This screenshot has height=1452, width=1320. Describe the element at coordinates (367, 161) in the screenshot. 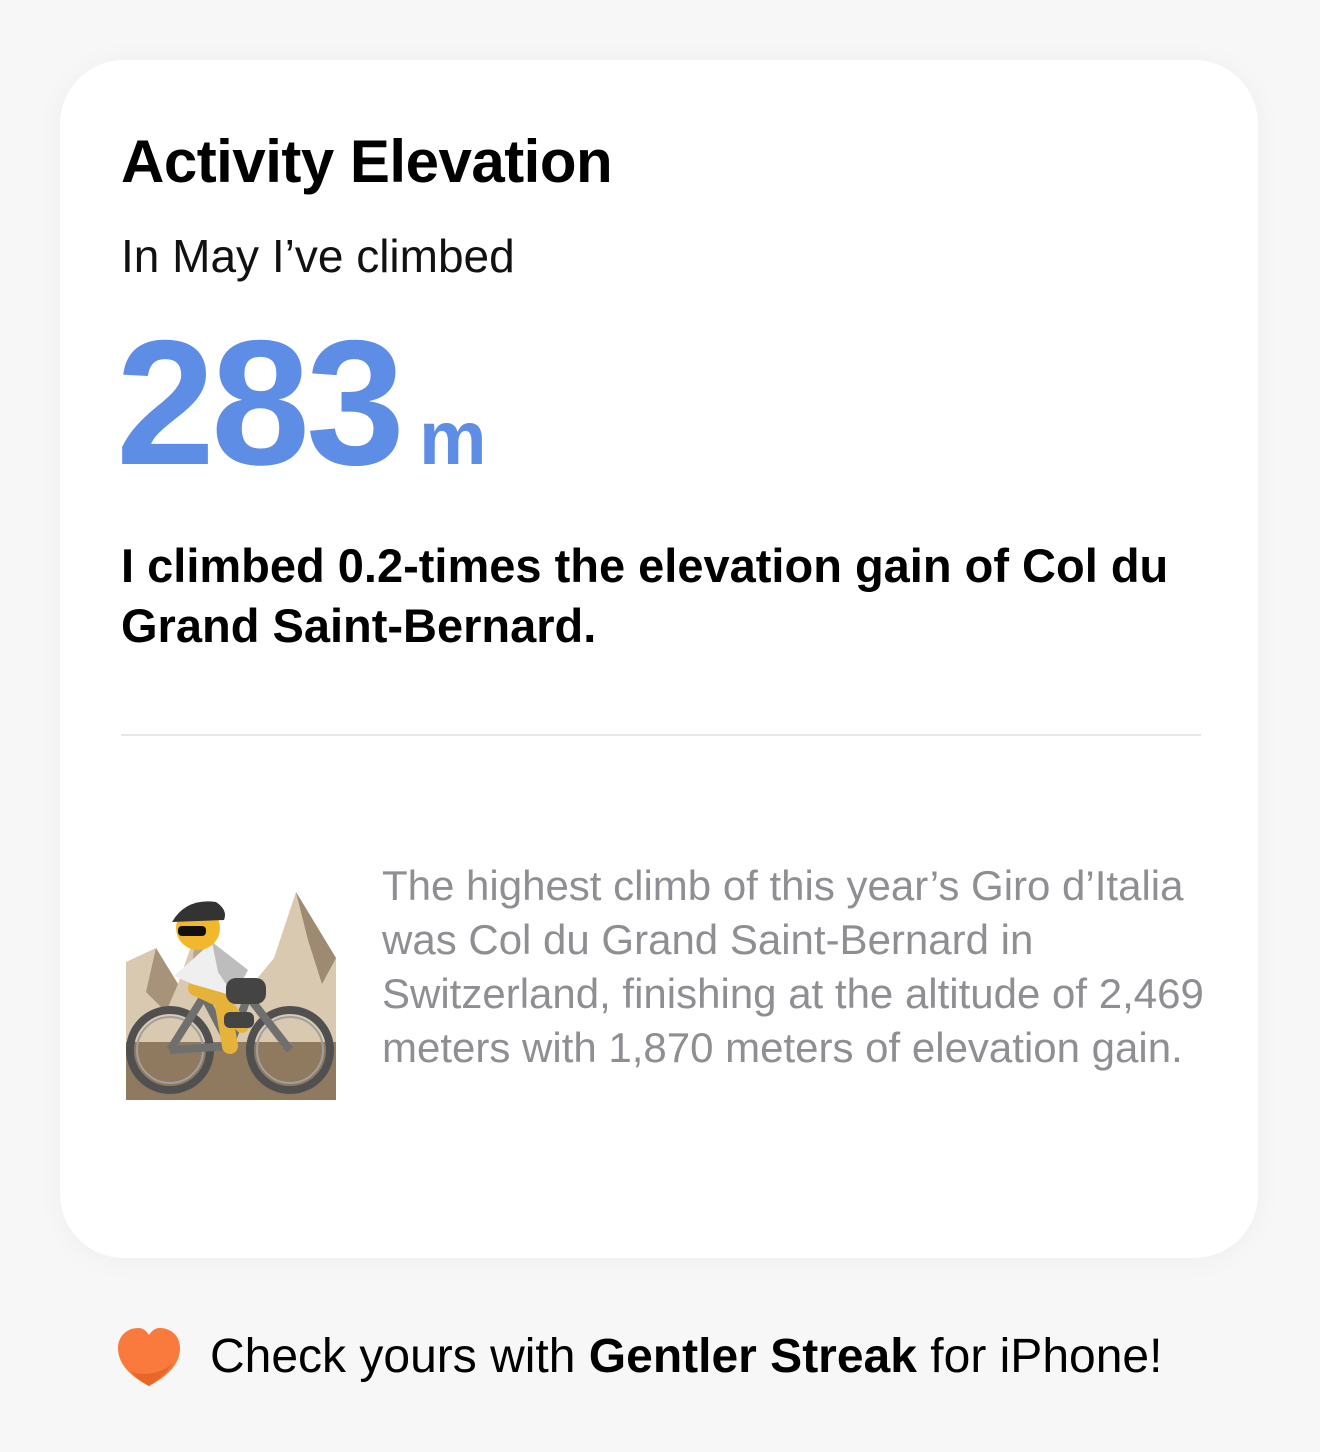

I see `card-title: Activity Elevation` at that location.